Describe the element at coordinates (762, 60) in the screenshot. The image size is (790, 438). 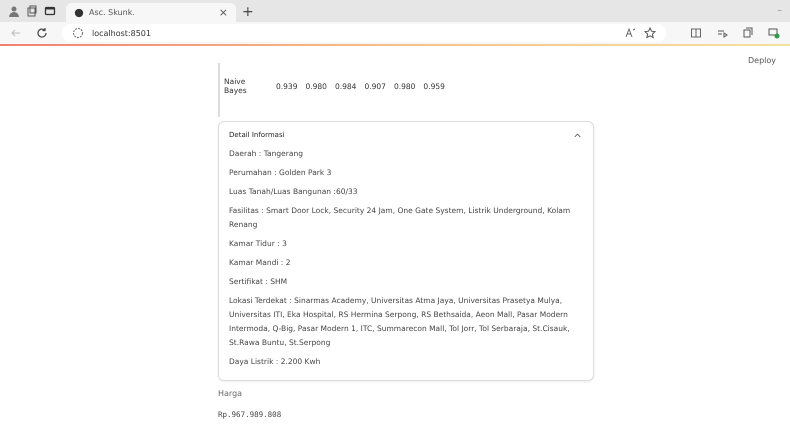
I see `deploy-button: Deploy` at that location.